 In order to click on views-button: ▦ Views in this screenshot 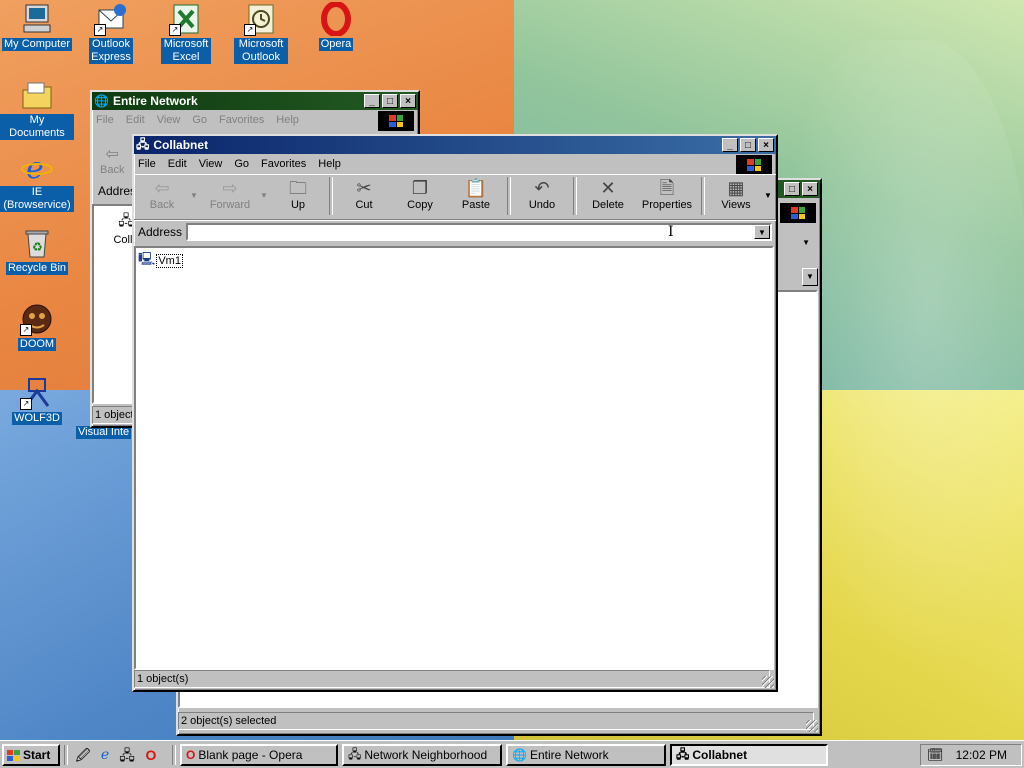, I will do `click(736, 194)`.